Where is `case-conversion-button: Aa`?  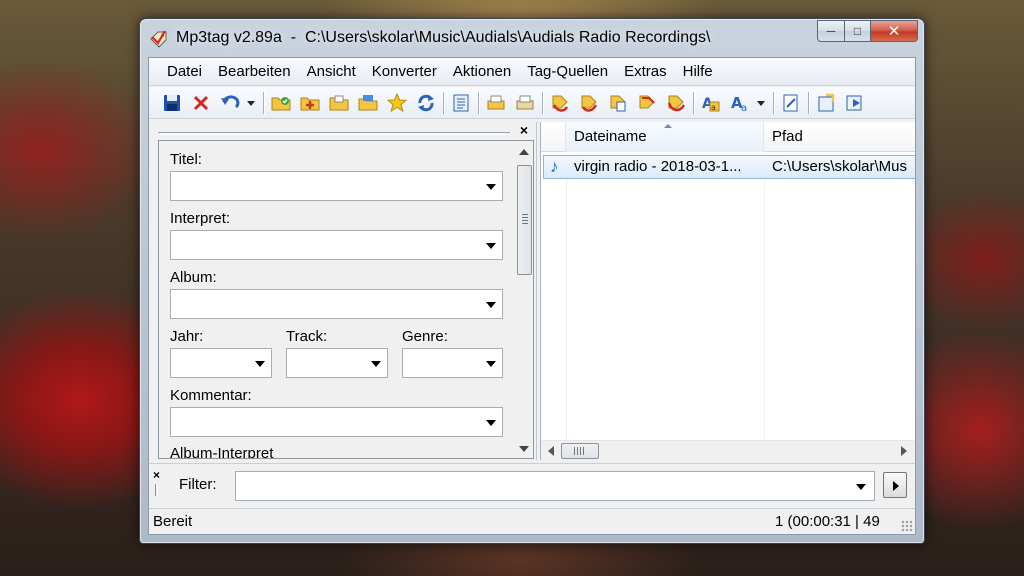
case-conversion-button: Aa is located at coordinates (740, 103).